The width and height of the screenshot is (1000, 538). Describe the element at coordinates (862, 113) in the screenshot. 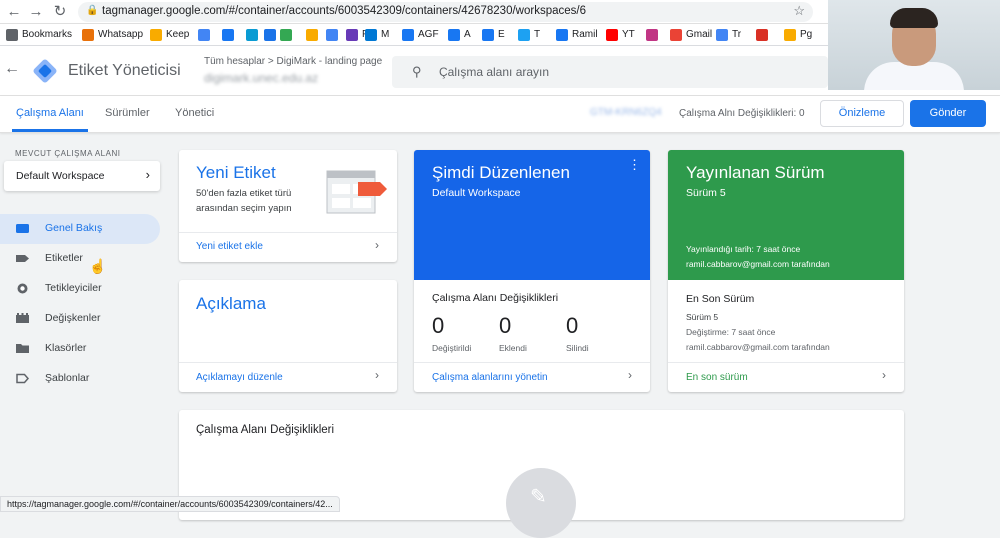

I see `preview-button: Önizleme` at that location.